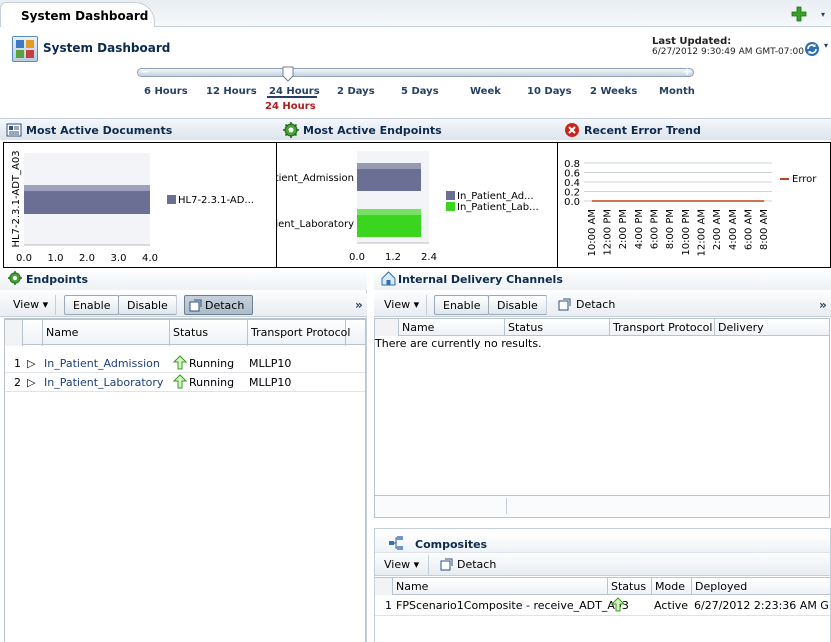 This screenshot has height=642, width=831. Describe the element at coordinates (26, 304) in the screenshot. I see `view-label: View` at that location.